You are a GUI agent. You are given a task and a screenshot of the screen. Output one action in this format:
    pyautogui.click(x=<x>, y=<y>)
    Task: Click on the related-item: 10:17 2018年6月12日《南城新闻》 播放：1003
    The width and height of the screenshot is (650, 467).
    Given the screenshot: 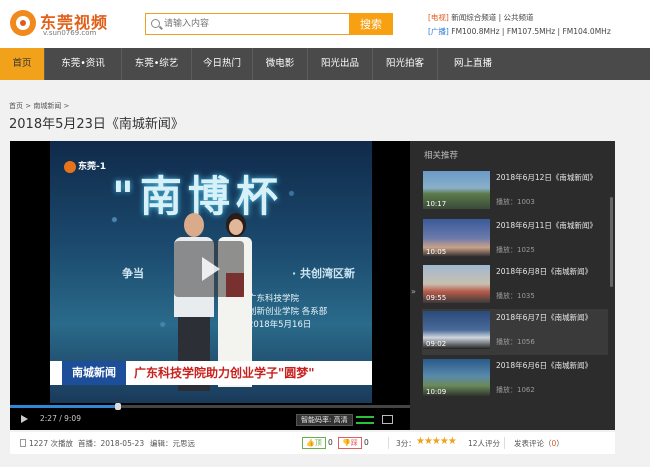 What is the action you would take?
    pyautogui.click(x=515, y=192)
    